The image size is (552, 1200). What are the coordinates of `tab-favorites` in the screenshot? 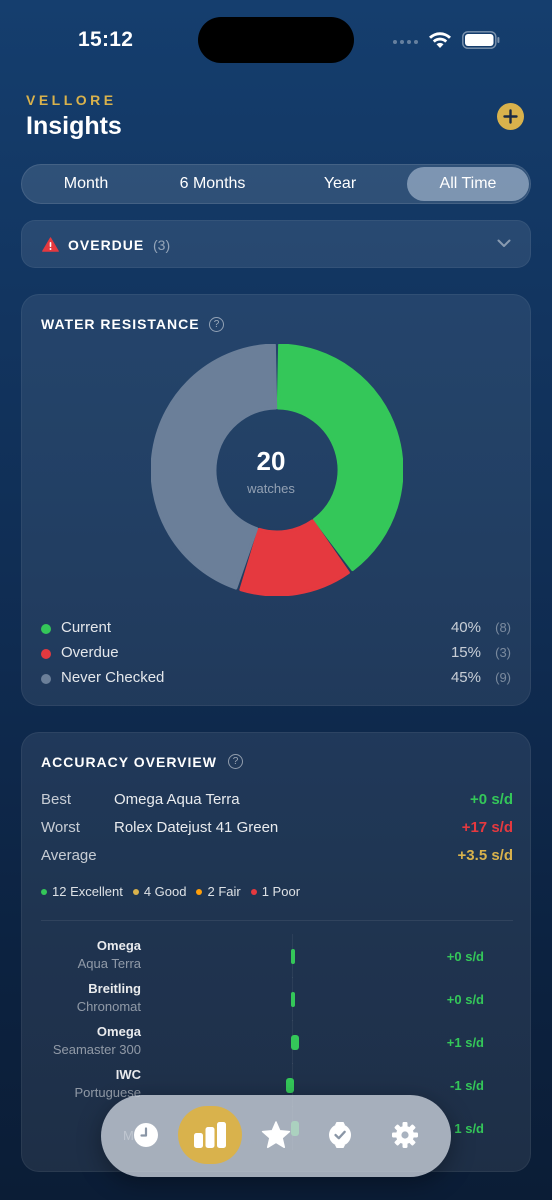 It's located at (276, 1135).